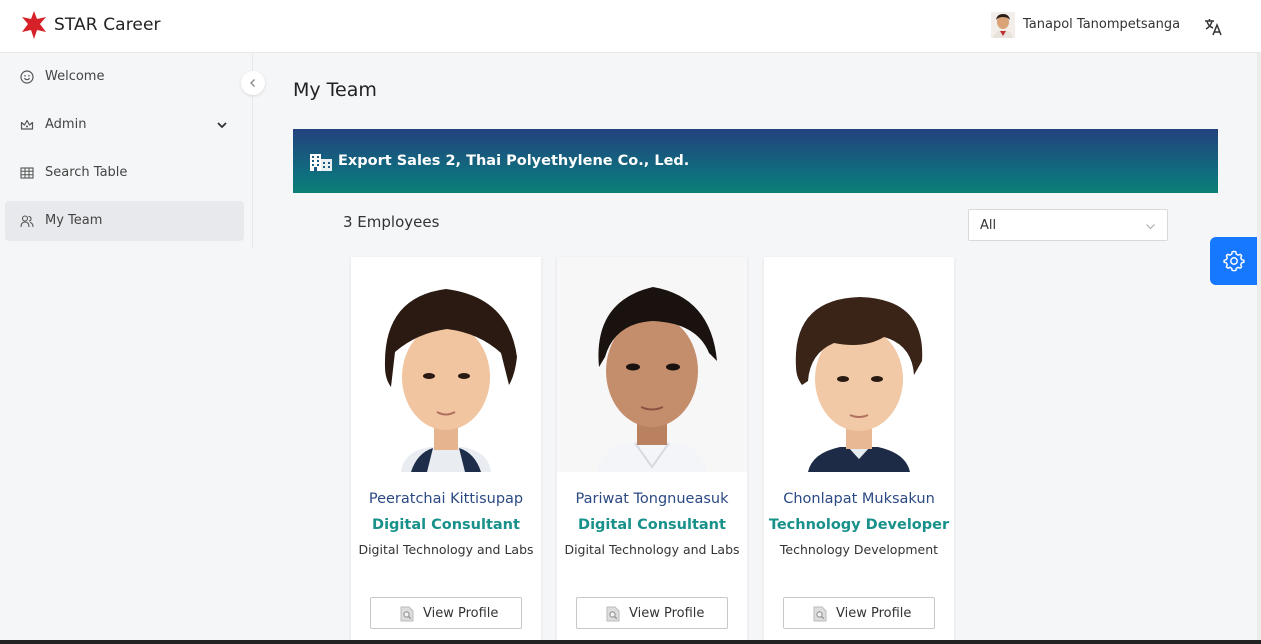  I want to click on sidebar-empty-area, so click(126, 446).